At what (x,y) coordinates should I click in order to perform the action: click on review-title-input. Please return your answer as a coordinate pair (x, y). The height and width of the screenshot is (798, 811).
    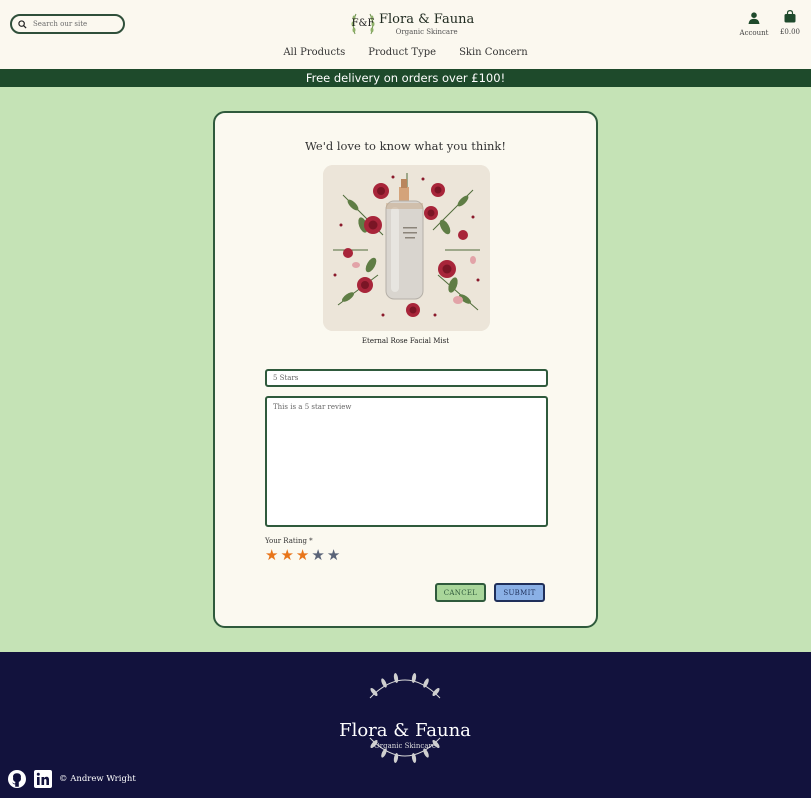
    Looking at the image, I should click on (406, 378).